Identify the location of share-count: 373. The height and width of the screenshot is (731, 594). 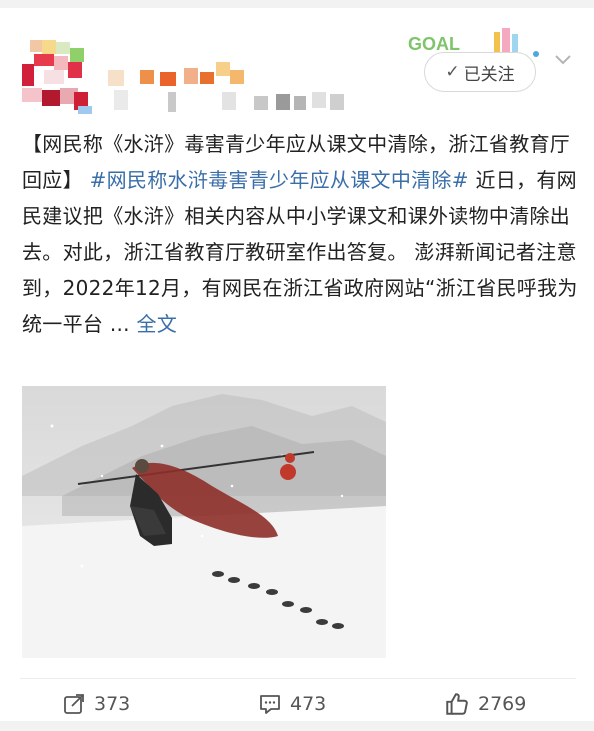
(112, 704).